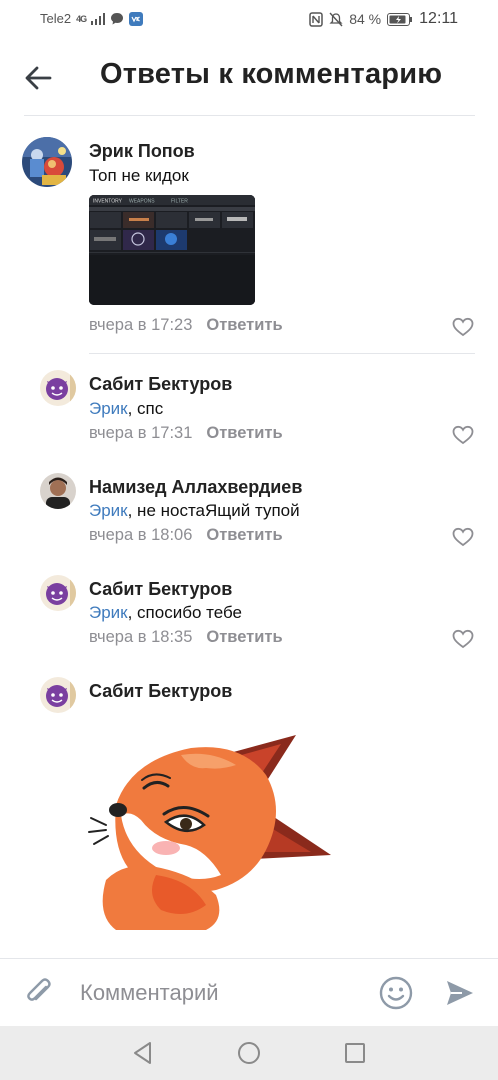  Describe the element at coordinates (365, 19) in the screenshot. I see `battery-percent: 84 %` at that location.